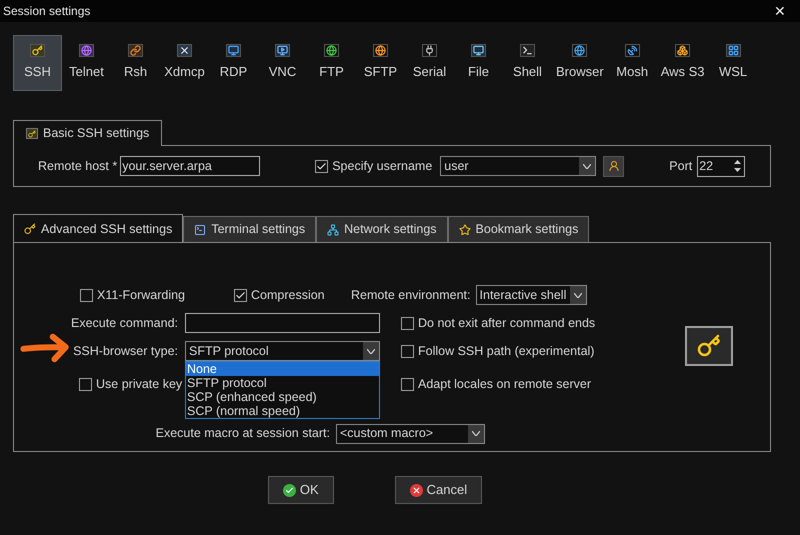 Image resolution: width=800 pixels, height=535 pixels. I want to click on field-label: Port, so click(680, 166).